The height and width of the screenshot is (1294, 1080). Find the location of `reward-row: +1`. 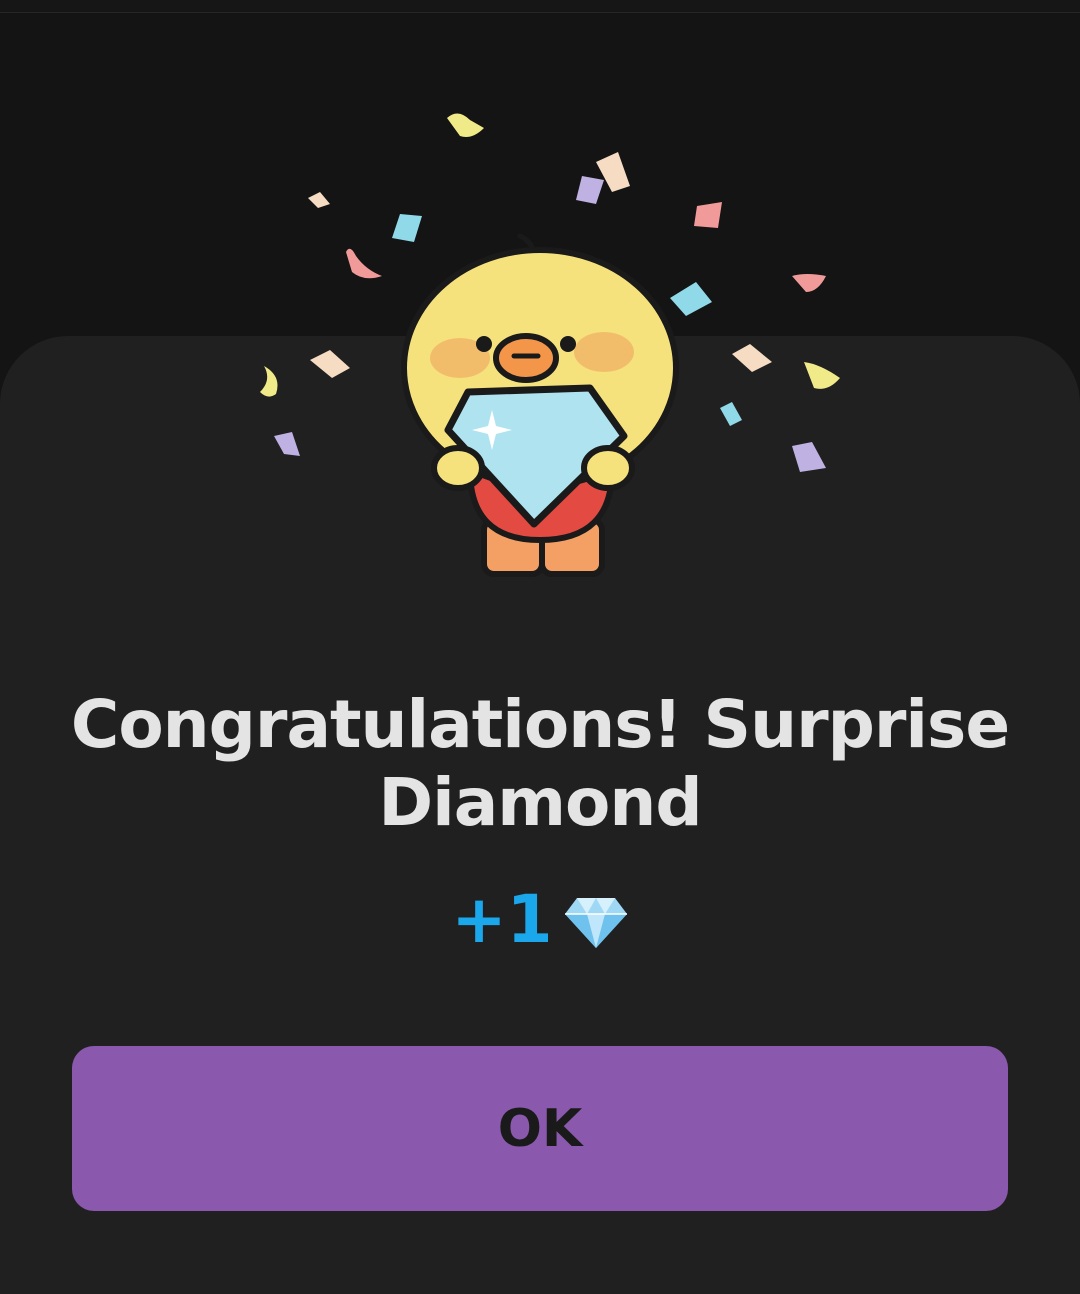

reward-row: +1 is located at coordinates (540, 920).